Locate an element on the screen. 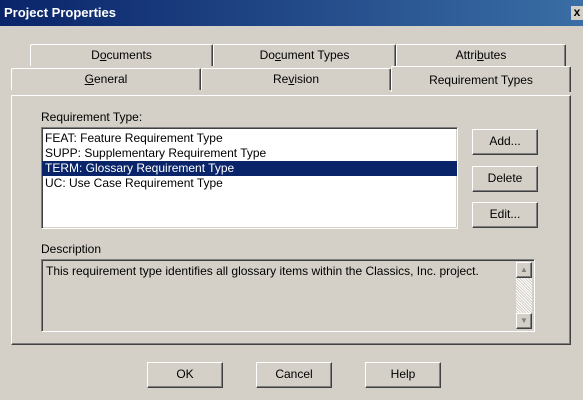 The image size is (583, 400). description-scrollbar: ▲ ▼ is located at coordinates (524, 295).